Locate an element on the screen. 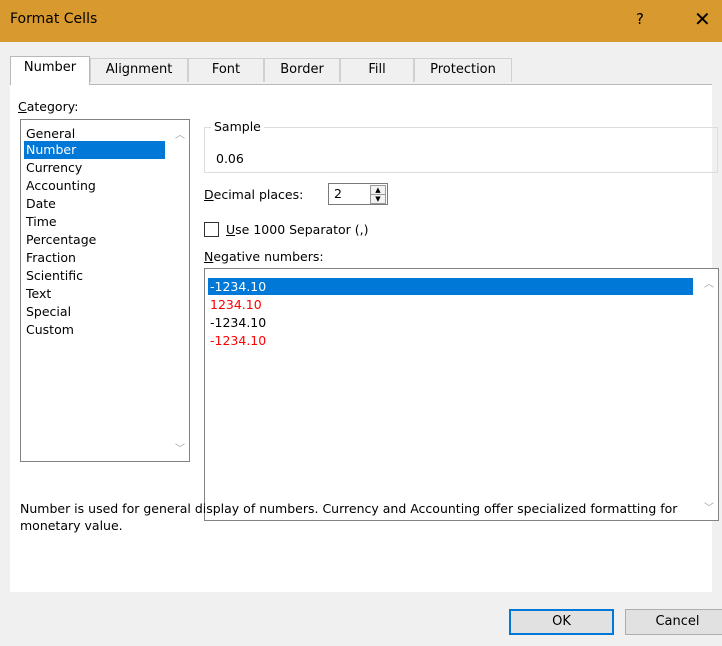  negative-item-1: -1234.10 is located at coordinates (450, 286).